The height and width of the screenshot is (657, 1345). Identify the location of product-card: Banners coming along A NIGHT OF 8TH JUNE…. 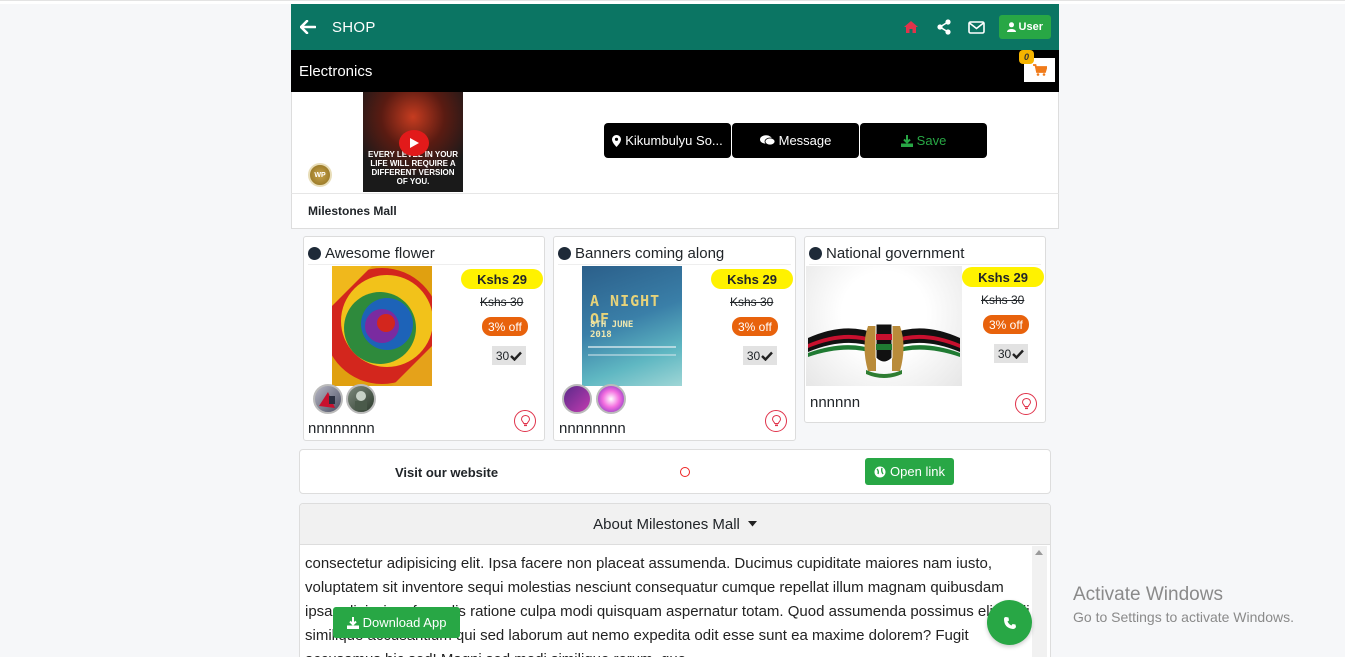
(674, 338).